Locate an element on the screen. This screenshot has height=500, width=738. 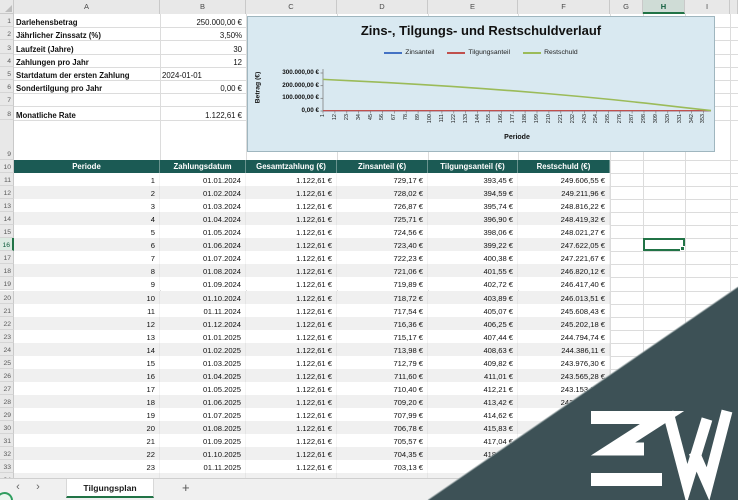
table-cell: 411,01 € is located at coordinates (473, 375).